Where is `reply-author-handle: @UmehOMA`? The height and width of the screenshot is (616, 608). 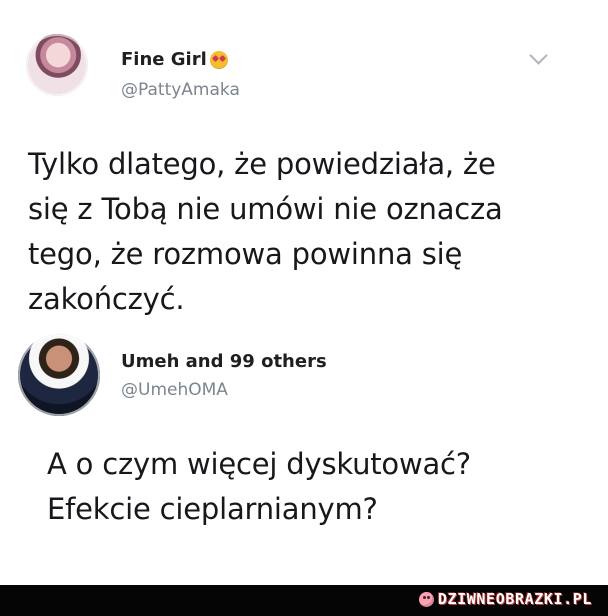
reply-author-handle: @UmehOMA is located at coordinates (174, 390).